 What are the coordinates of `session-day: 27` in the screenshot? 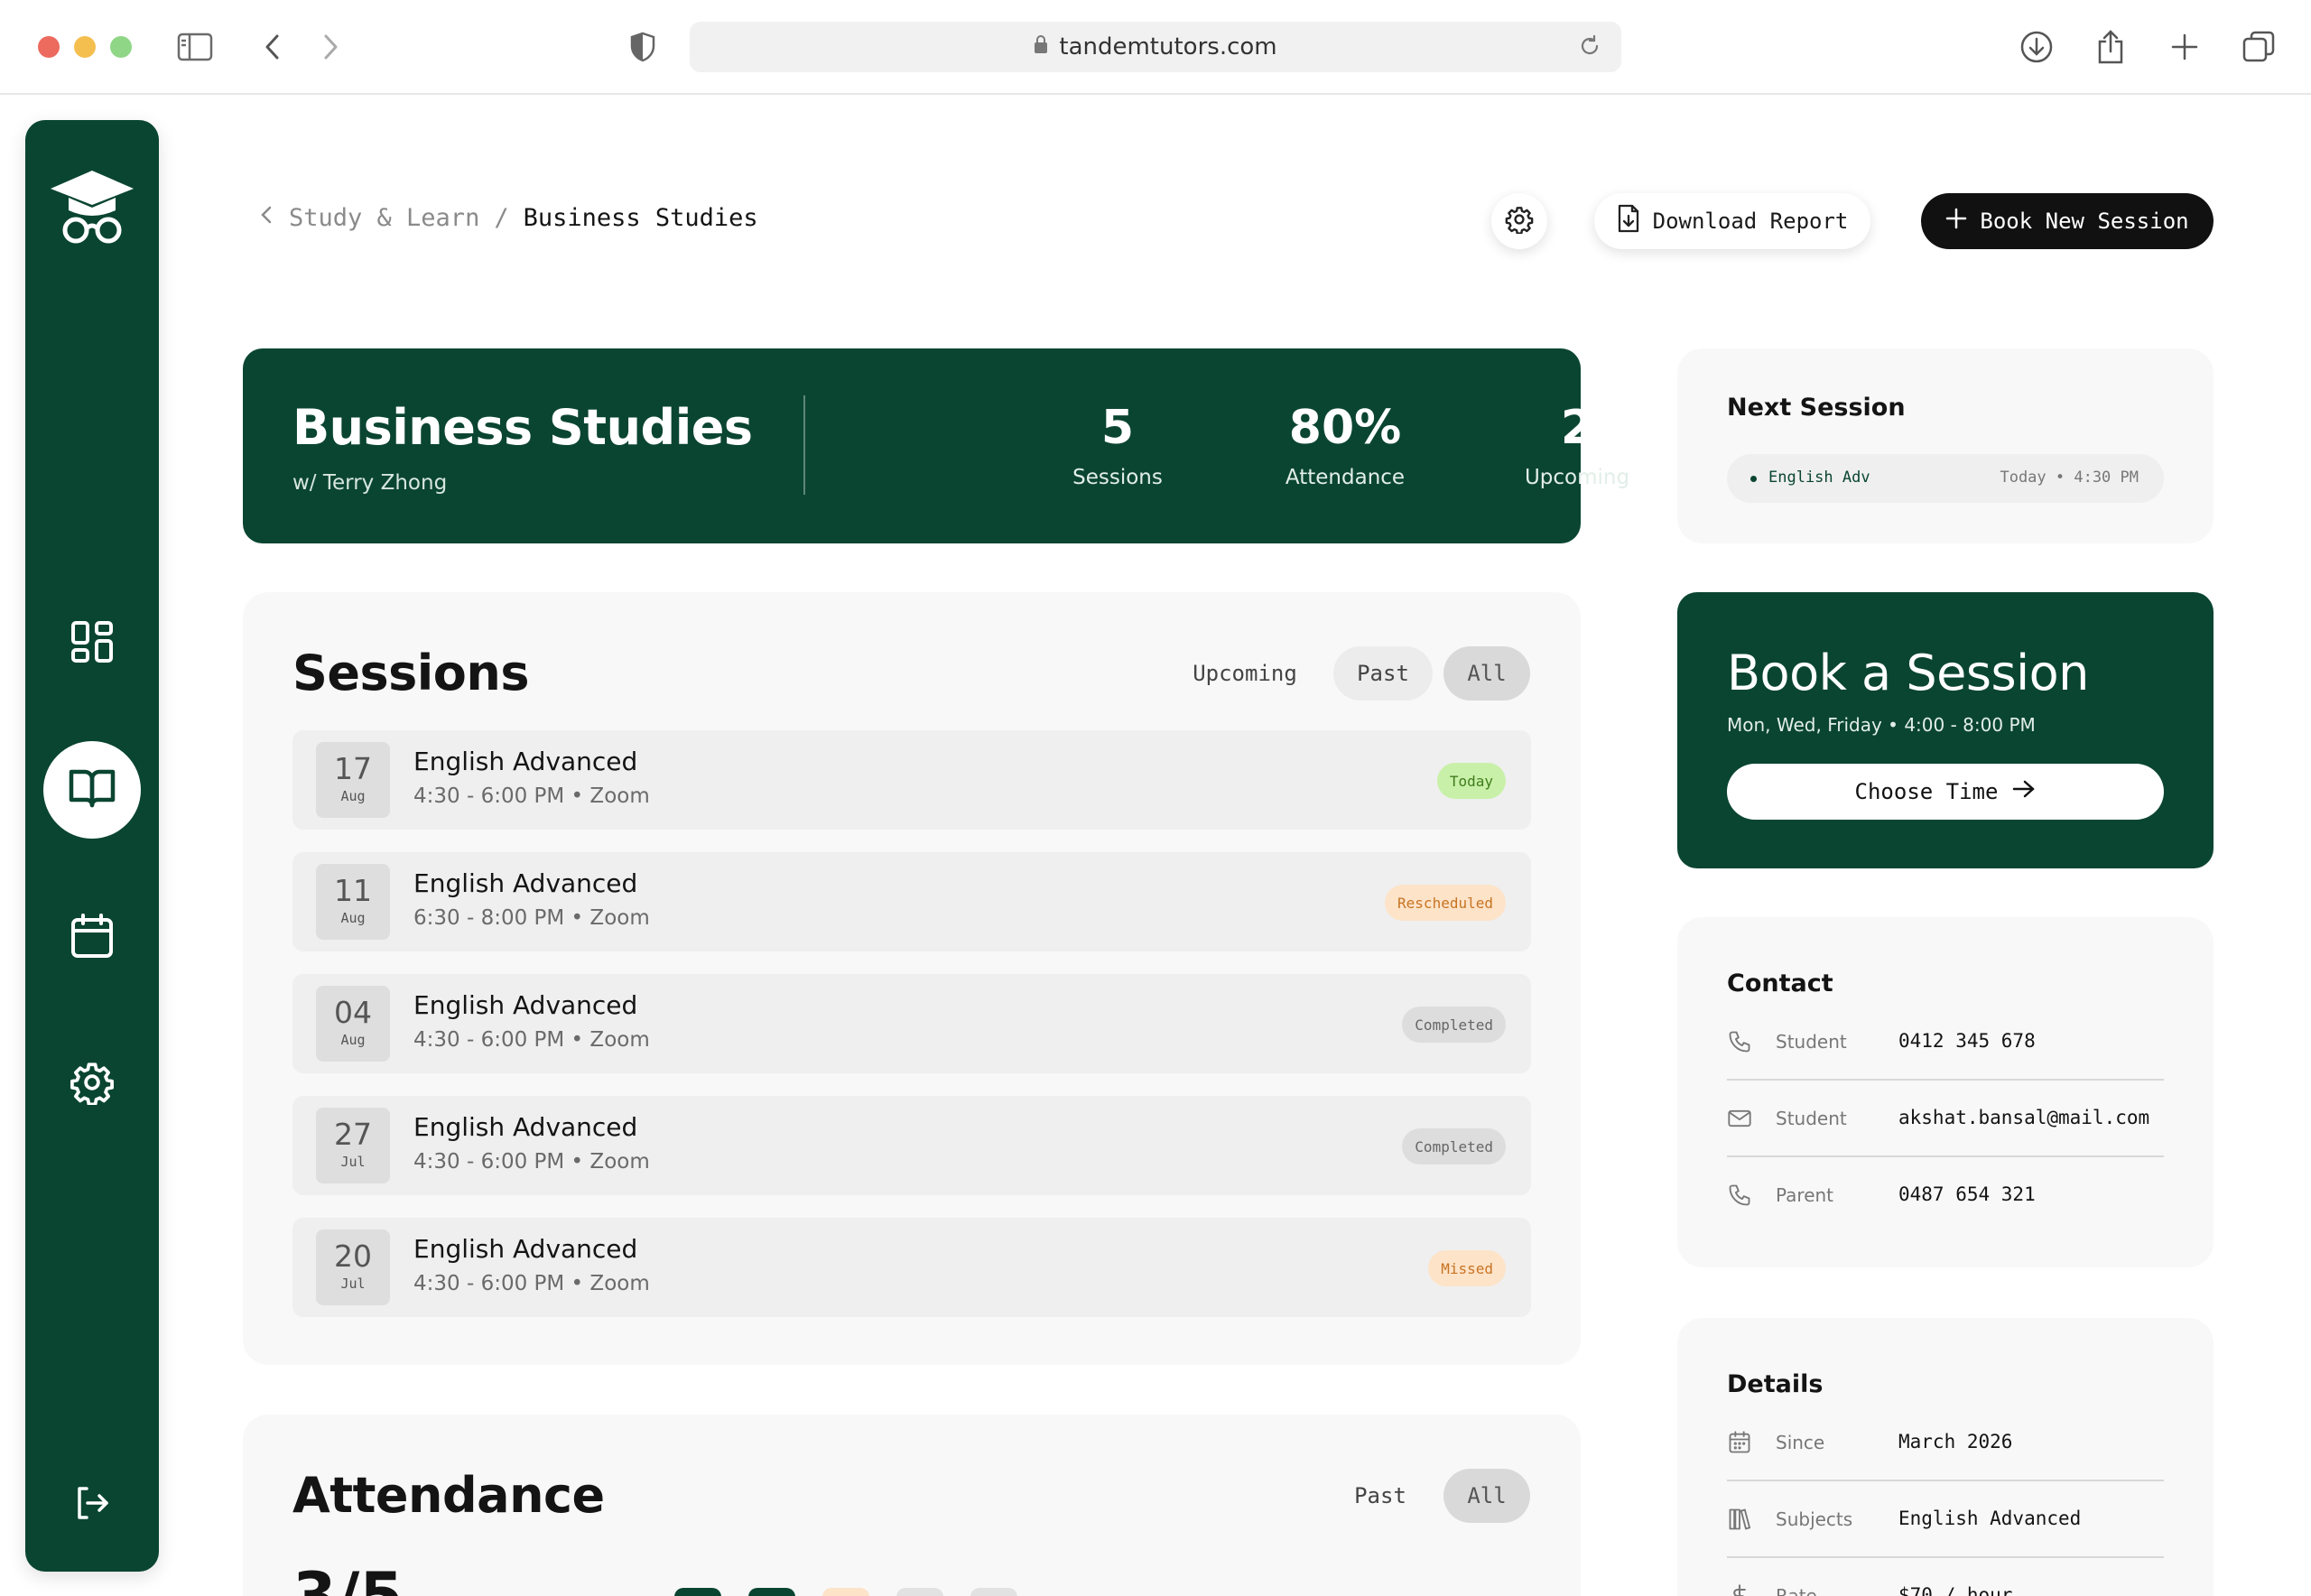 It's located at (353, 1134).